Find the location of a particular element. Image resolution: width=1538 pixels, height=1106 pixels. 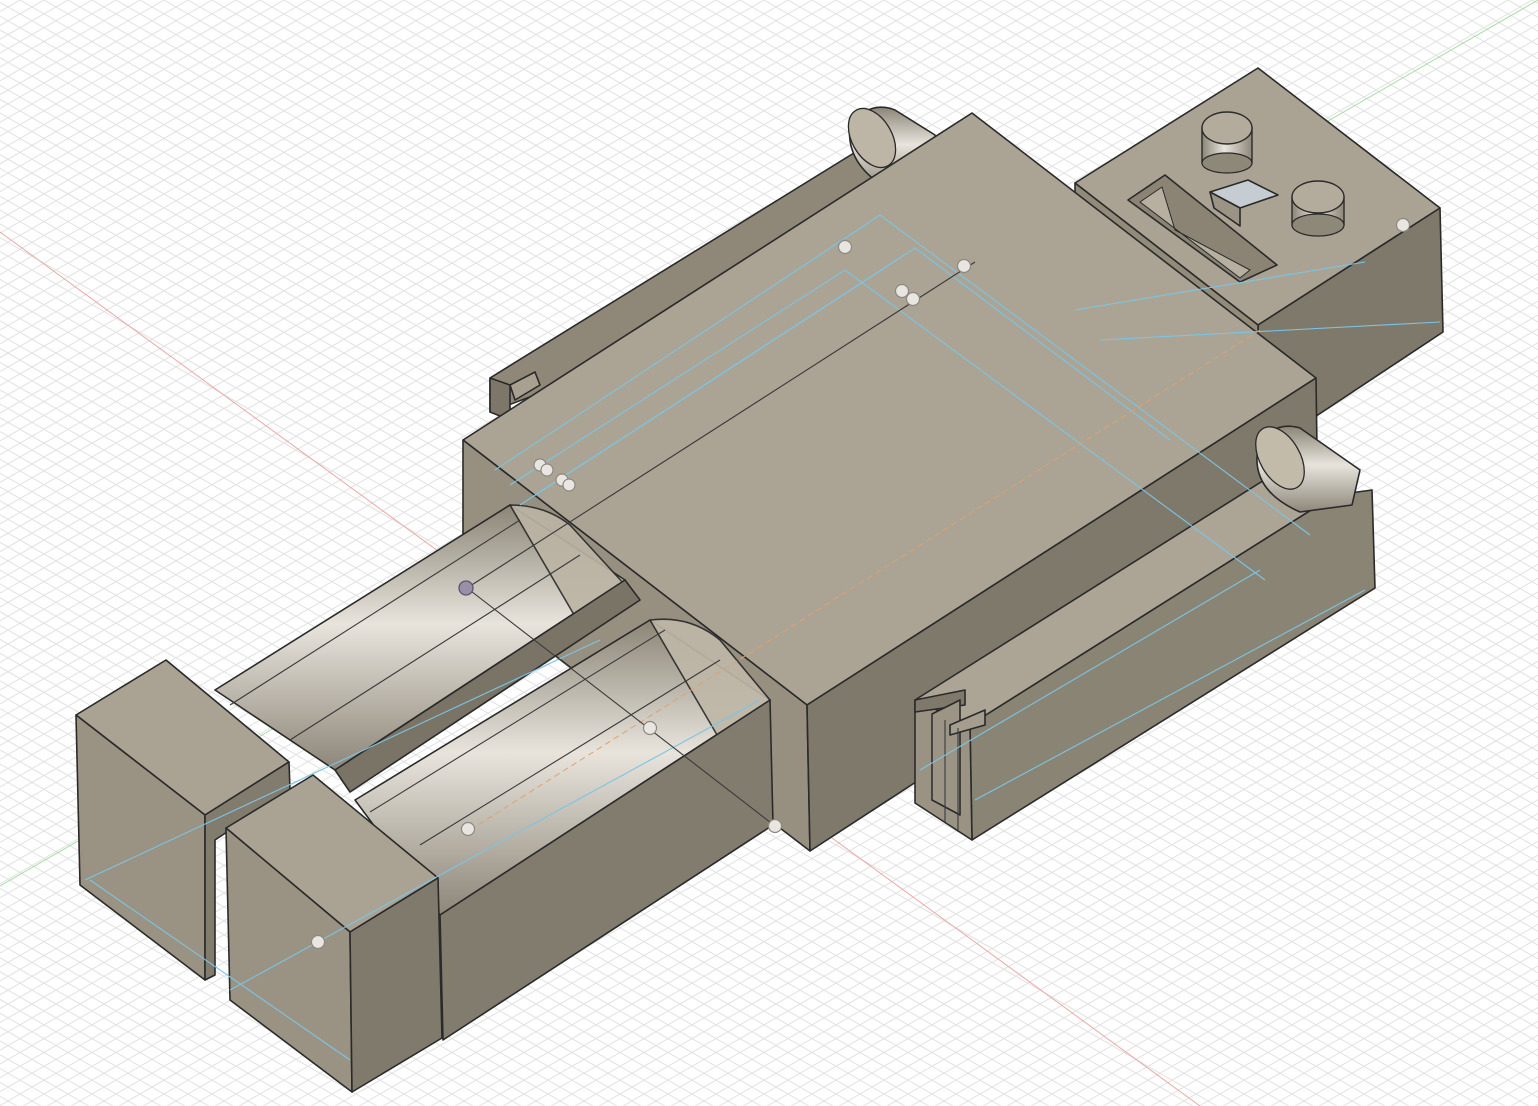

sketch-point-origin is located at coordinates (466, 588).